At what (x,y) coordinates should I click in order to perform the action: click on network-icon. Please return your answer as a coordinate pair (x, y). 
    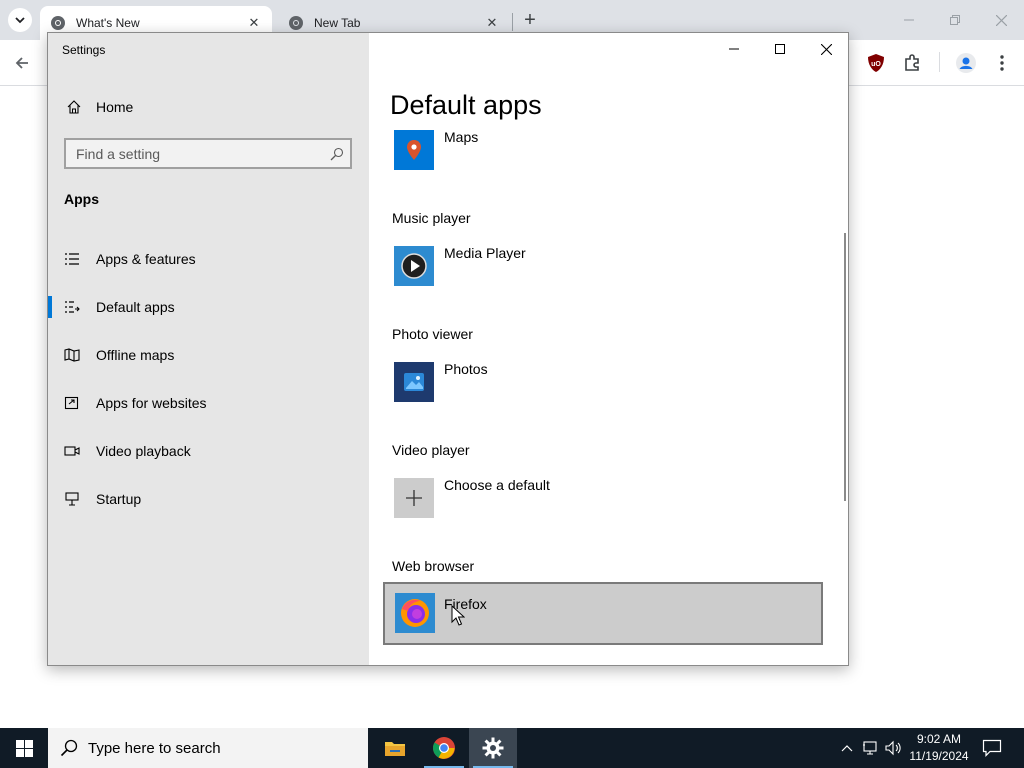
    Looking at the image, I should click on (870, 748).